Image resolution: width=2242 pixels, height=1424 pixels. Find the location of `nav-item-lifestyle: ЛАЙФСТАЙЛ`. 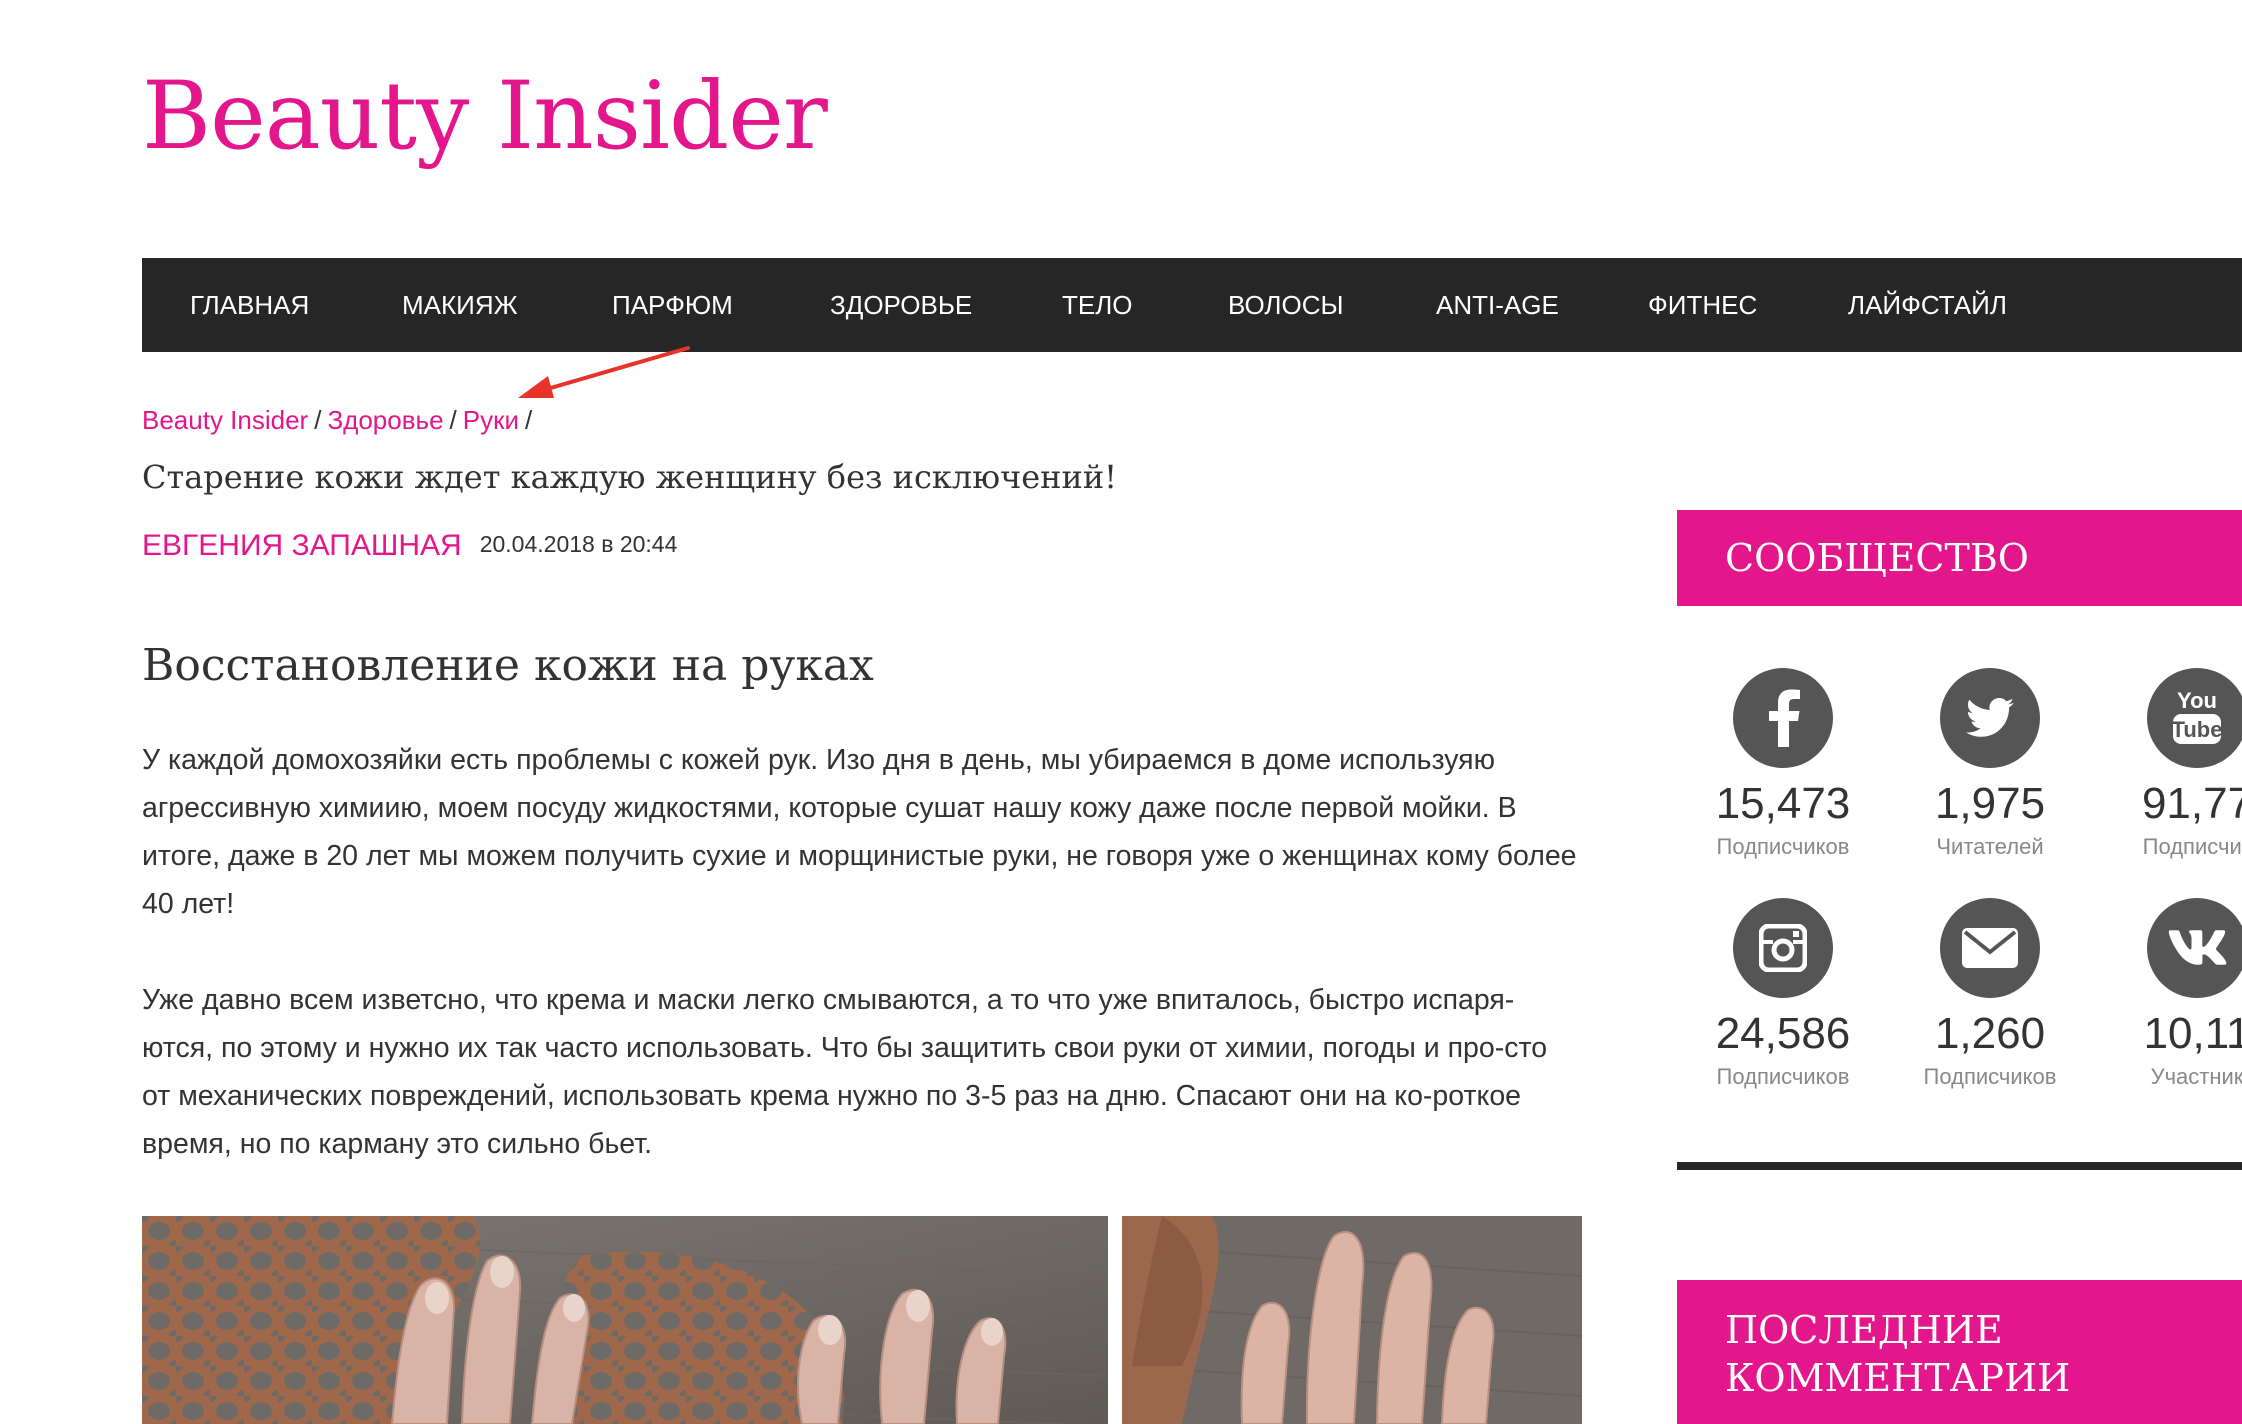

nav-item-lifestyle: ЛАЙФСТАЙЛ is located at coordinates (1927, 305).